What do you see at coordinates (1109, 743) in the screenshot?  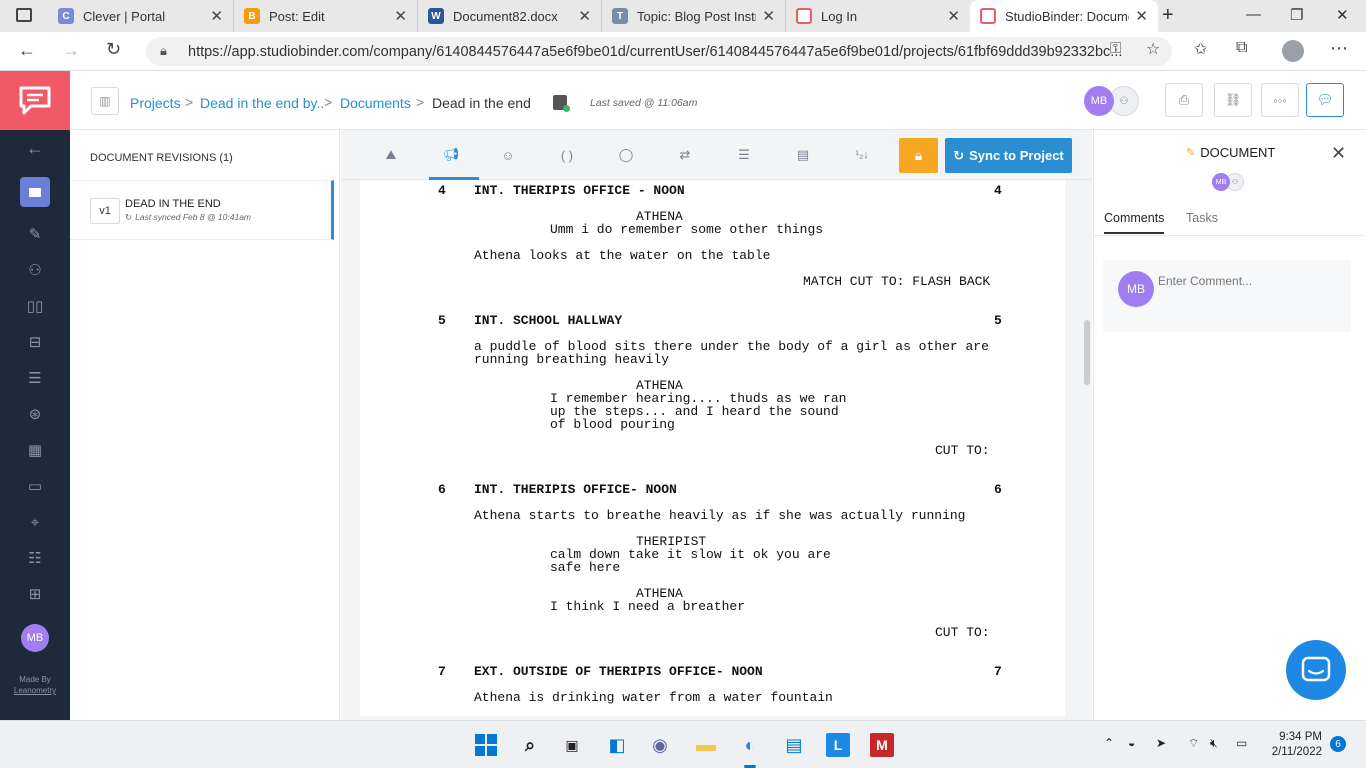 I see `show-hidden-icons: ⌃` at bounding box center [1109, 743].